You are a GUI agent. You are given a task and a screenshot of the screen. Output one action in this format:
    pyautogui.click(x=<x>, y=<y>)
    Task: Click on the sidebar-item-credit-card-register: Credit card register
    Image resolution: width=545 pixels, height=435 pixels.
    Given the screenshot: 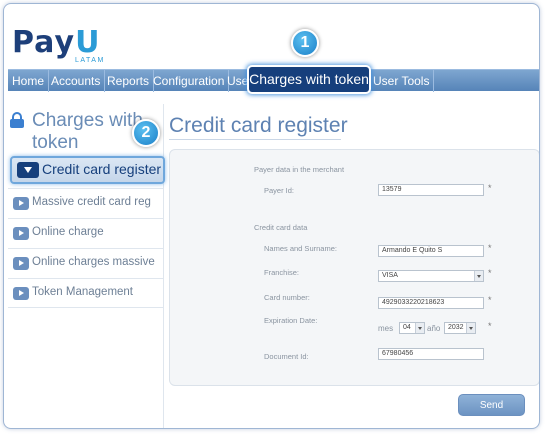 What is the action you would take?
    pyautogui.click(x=87, y=170)
    